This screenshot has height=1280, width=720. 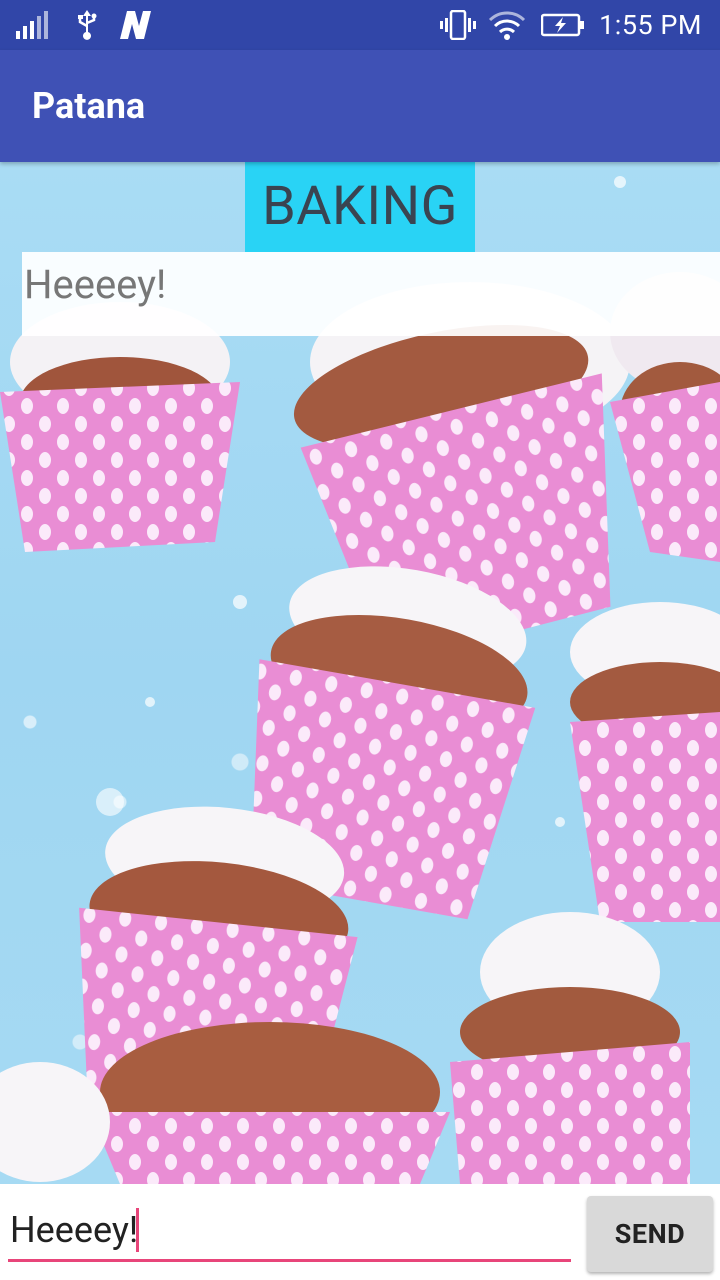 I want to click on signal-icon, so click(x=32, y=25).